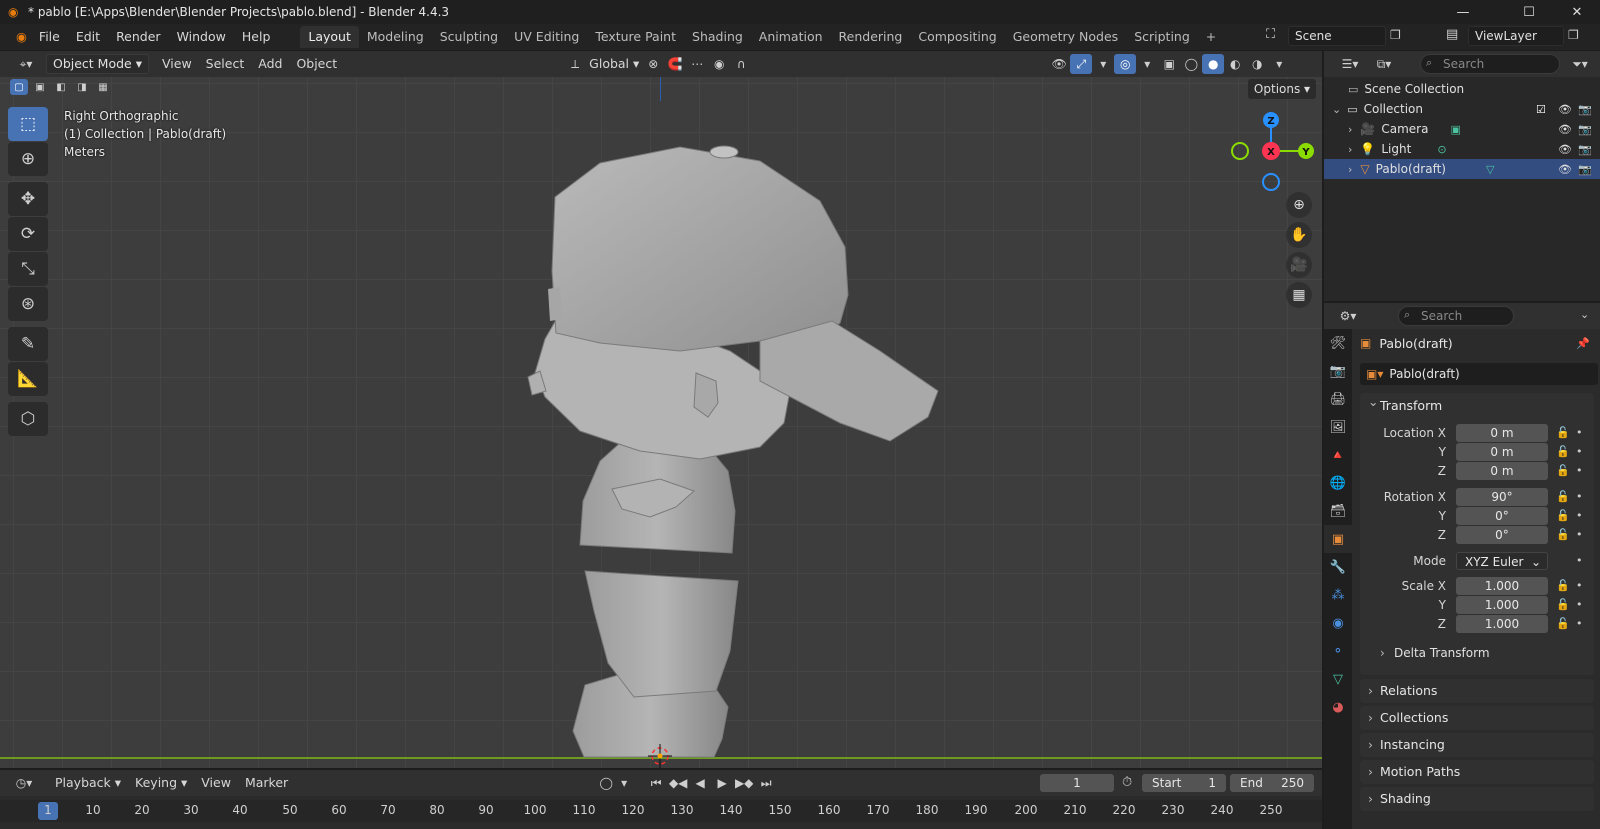 The image size is (1600, 829). I want to click on collection-row: ⌄ ▭ Collection ☑ 👁 📷, so click(1462, 109).